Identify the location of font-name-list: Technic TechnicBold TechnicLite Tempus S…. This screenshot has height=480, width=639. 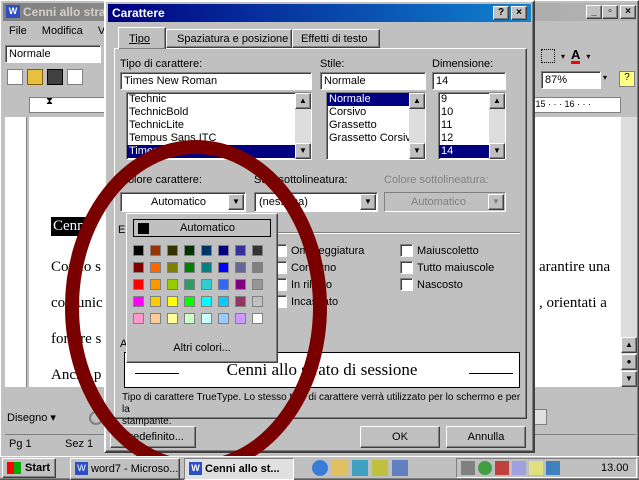
(219, 126).